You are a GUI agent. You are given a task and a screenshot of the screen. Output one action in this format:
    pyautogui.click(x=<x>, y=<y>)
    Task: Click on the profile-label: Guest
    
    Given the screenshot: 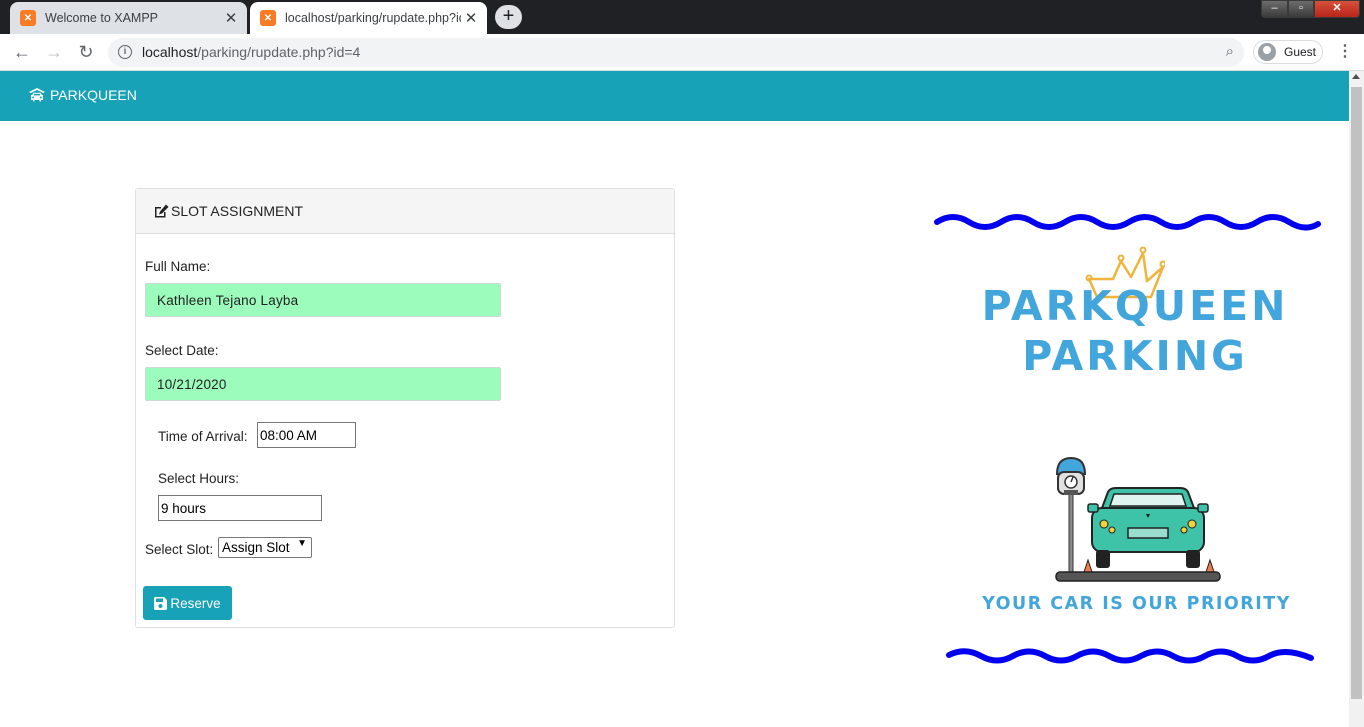 What is the action you would take?
    pyautogui.click(x=1300, y=52)
    